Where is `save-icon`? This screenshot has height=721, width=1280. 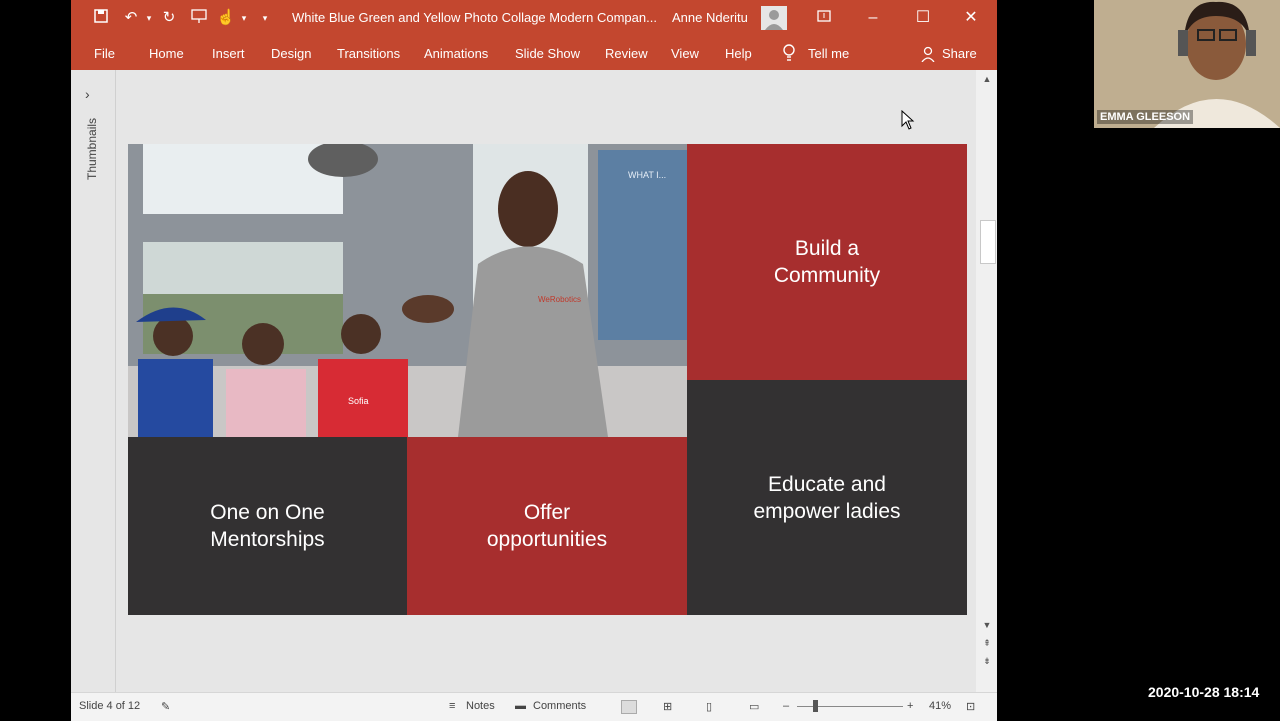
save-icon is located at coordinates (101, 18).